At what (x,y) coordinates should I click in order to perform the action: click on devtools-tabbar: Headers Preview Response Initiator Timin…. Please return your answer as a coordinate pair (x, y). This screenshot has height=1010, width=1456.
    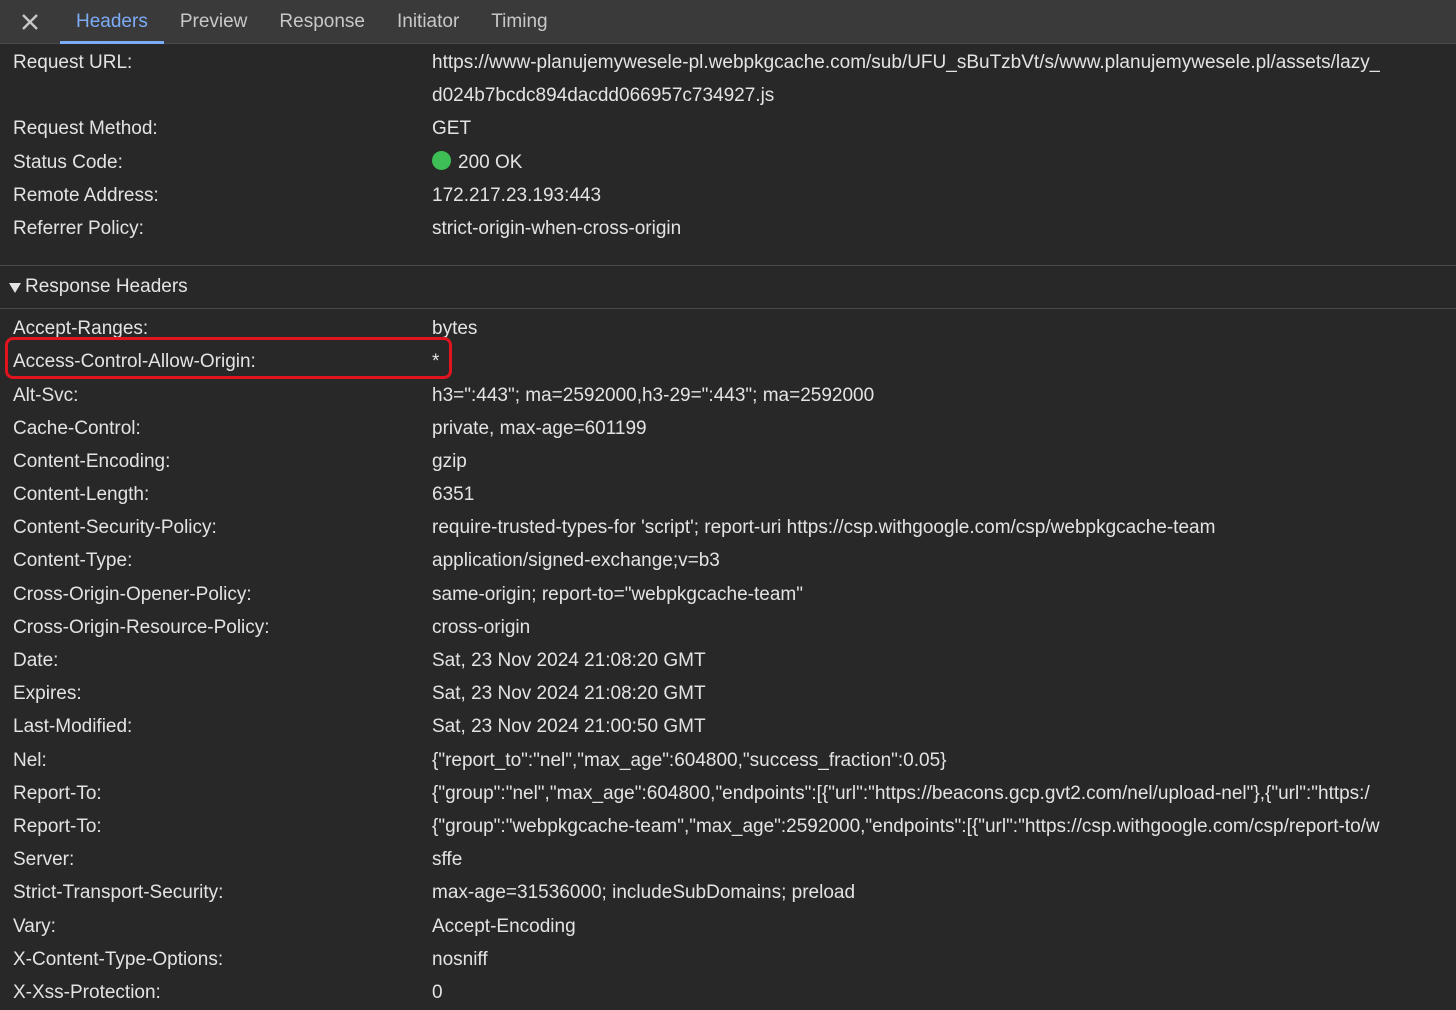
    Looking at the image, I should click on (728, 22).